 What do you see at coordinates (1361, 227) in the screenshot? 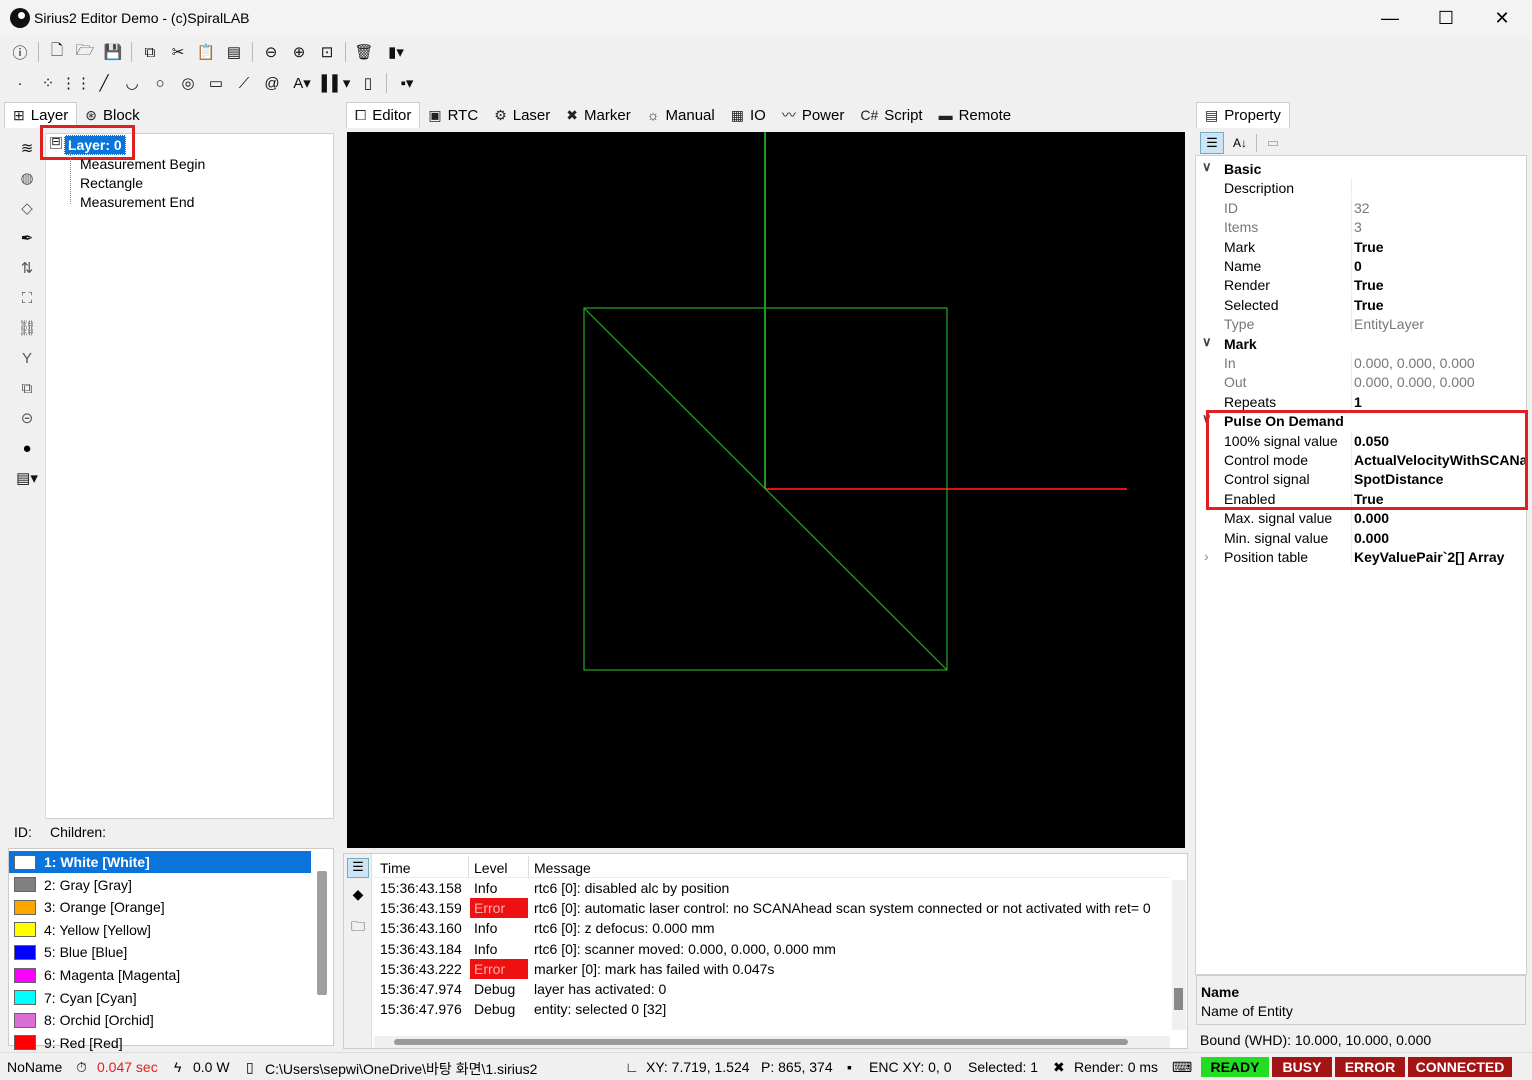
I see `property-row: Items 3` at bounding box center [1361, 227].